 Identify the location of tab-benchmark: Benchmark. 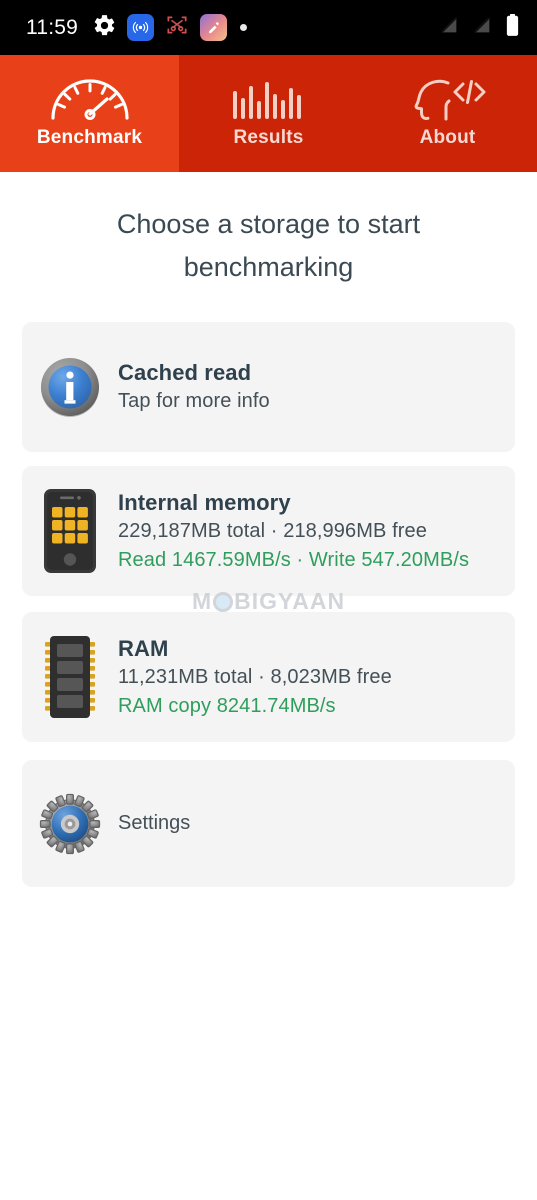
(89, 113).